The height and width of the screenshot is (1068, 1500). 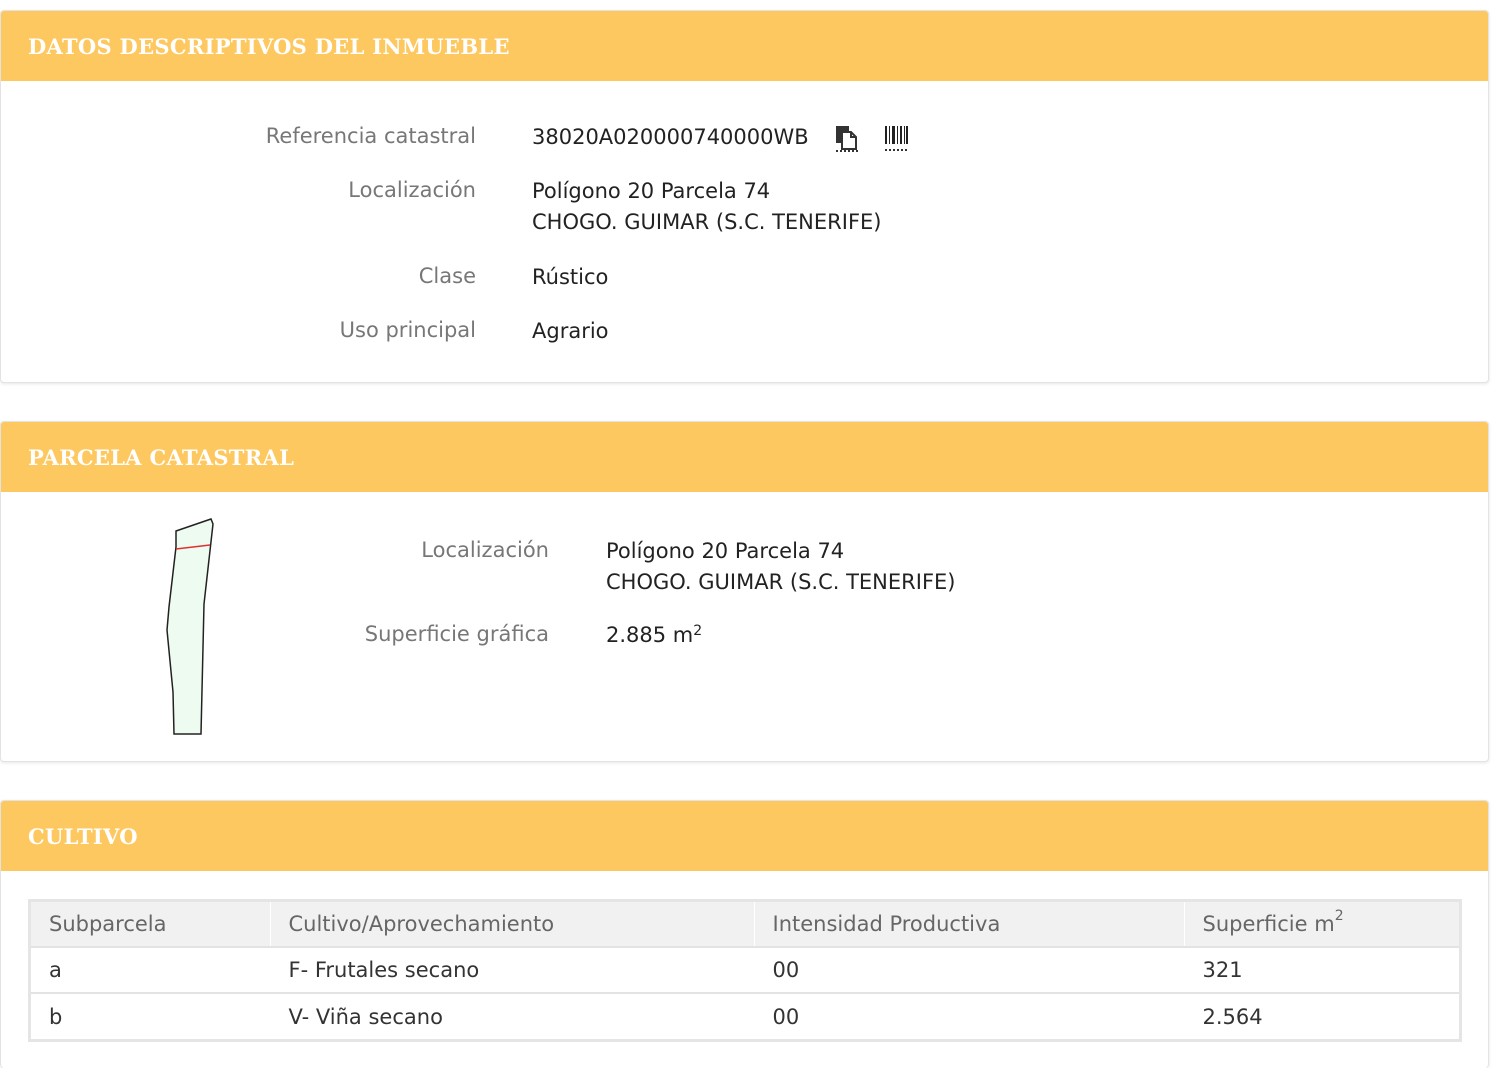 What do you see at coordinates (447, 276) in the screenshot?
I see `clase-label: Clase` at bounding box center [447, 276].